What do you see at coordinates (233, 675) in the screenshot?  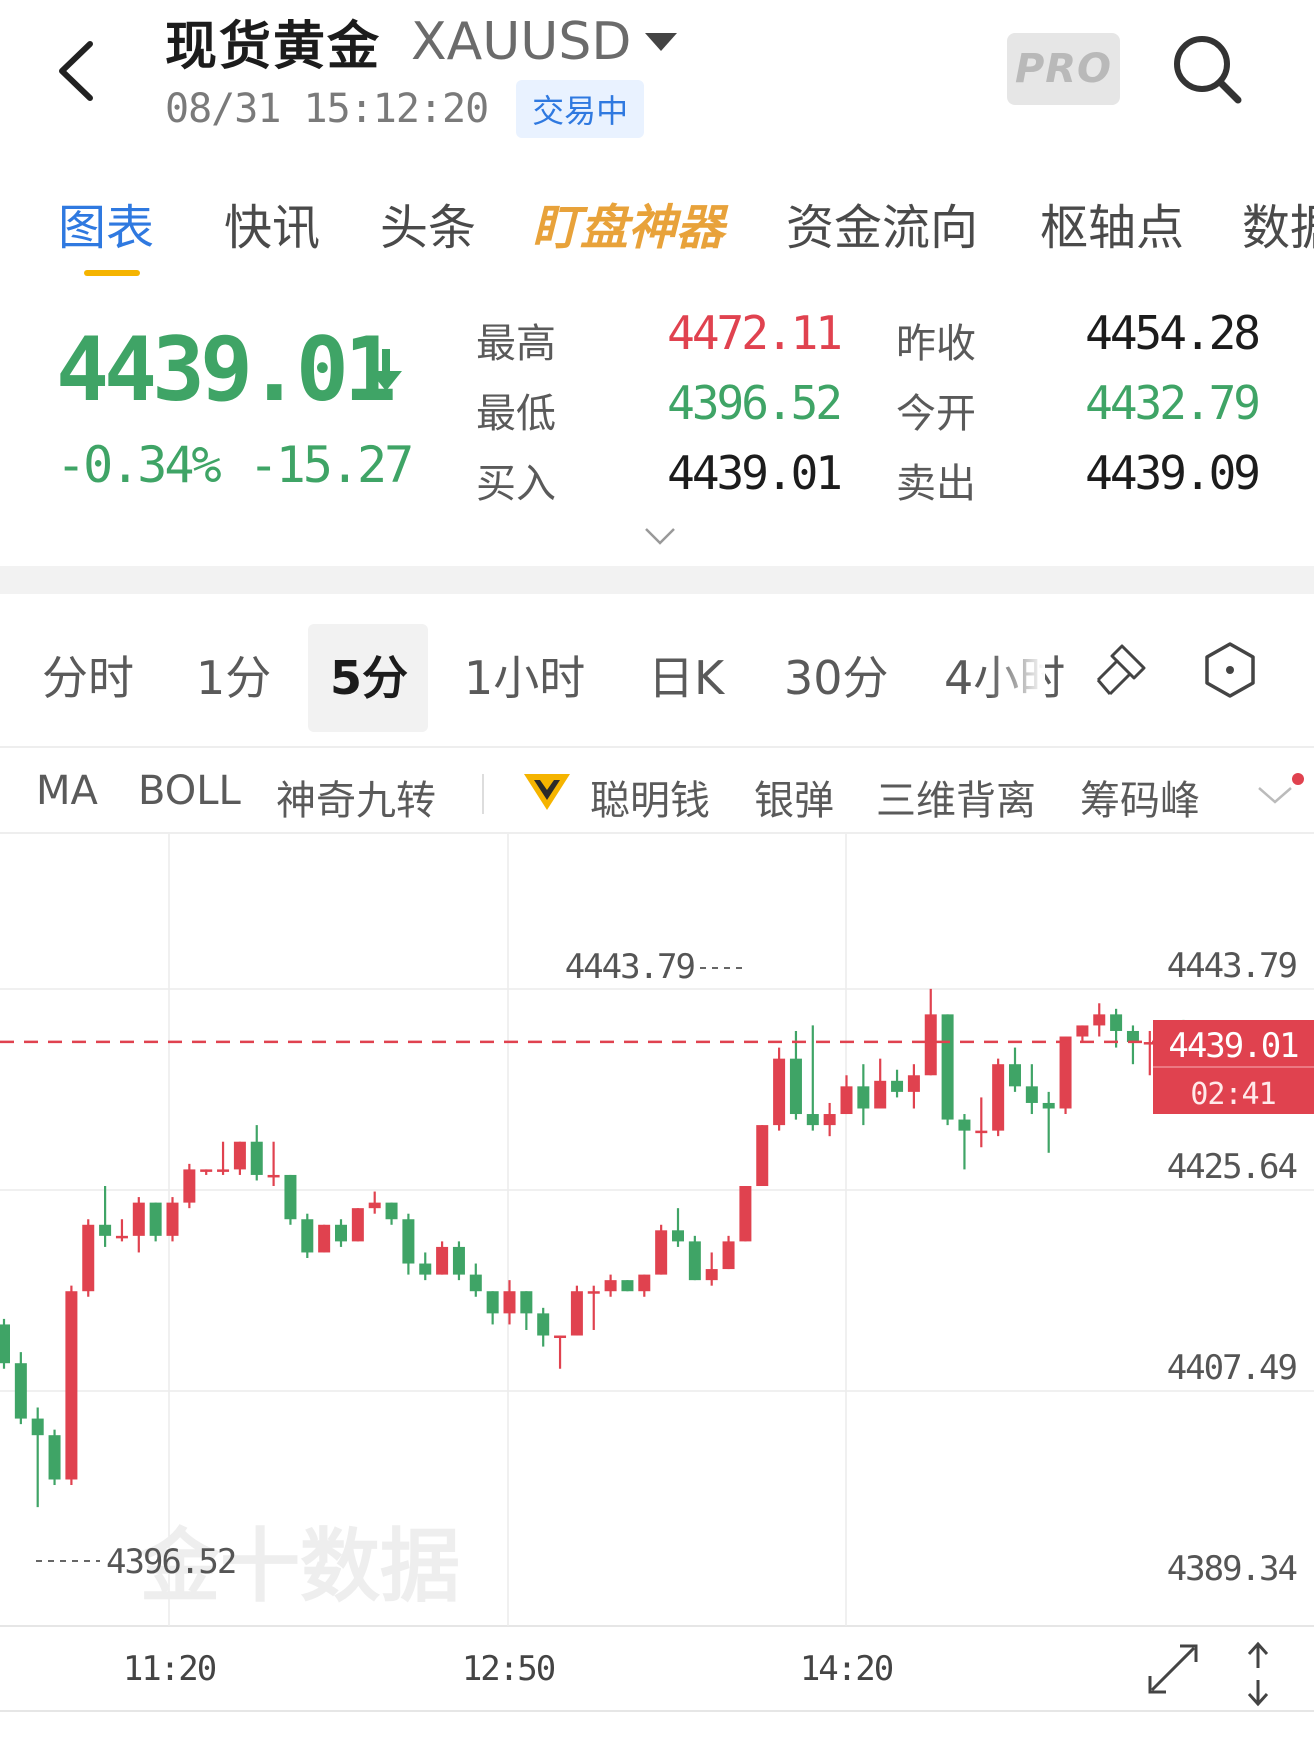 I see `period-1min: 1分` at bounding box center [233, 675].